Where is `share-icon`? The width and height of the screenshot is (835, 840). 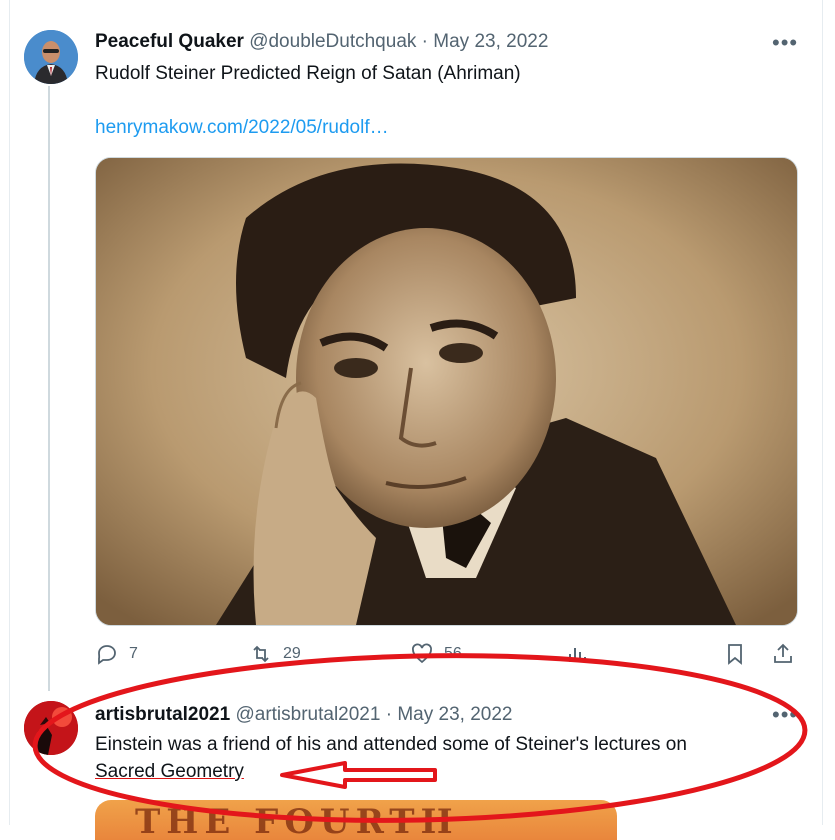
share-icon is located at coordinates (783, 653).